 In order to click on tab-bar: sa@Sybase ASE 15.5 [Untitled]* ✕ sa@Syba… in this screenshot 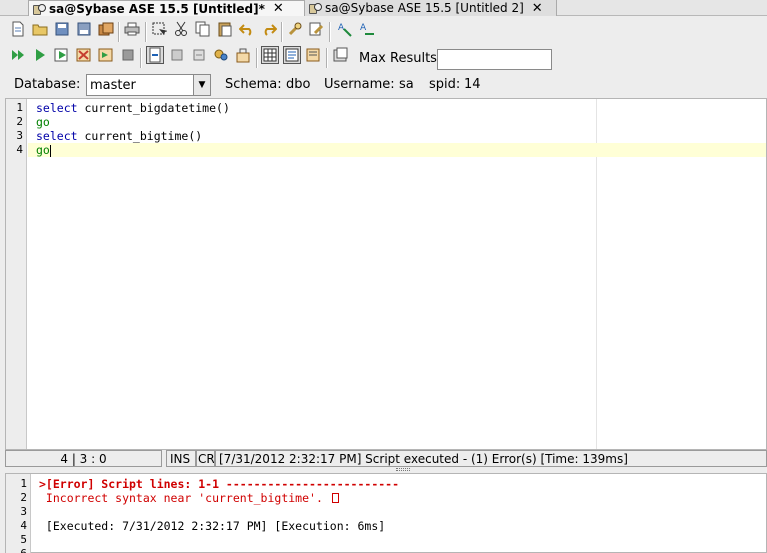, I will do `click(383, 8)`.